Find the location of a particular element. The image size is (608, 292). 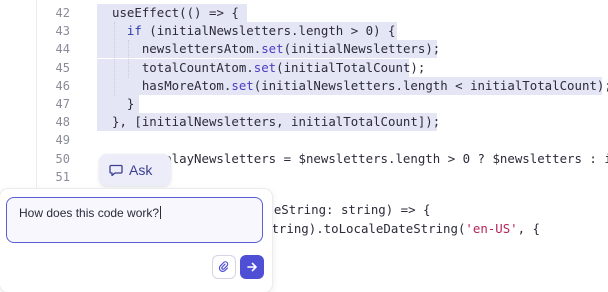

send-button is located at coordinates (252, 267).